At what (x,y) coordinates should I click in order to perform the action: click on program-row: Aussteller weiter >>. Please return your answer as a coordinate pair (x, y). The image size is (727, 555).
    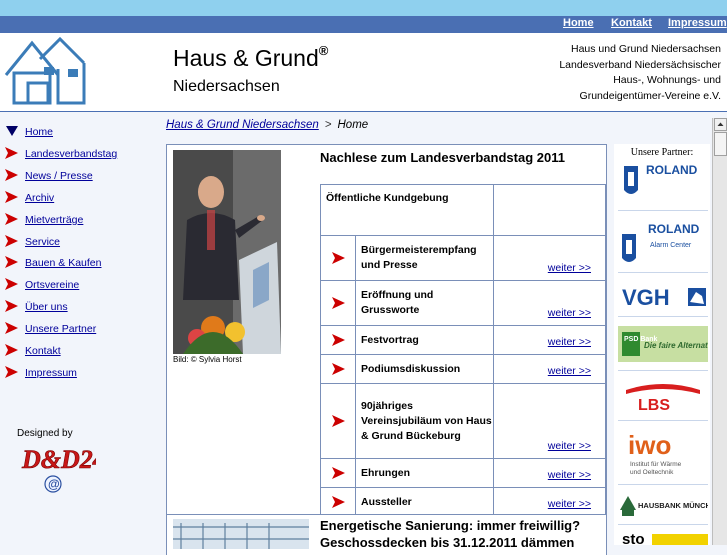
    Looking at the image, I should click on (463, 502).